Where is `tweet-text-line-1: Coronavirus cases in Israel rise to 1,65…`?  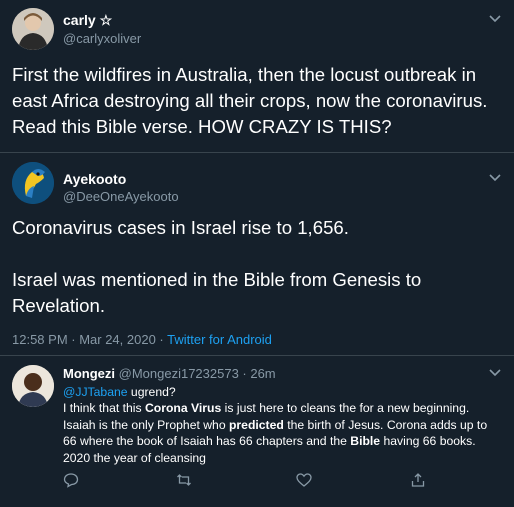
tweet-text-line-1: Coronavirus cases in Israel rise to 1,65… is located at coordinates (180, 227).